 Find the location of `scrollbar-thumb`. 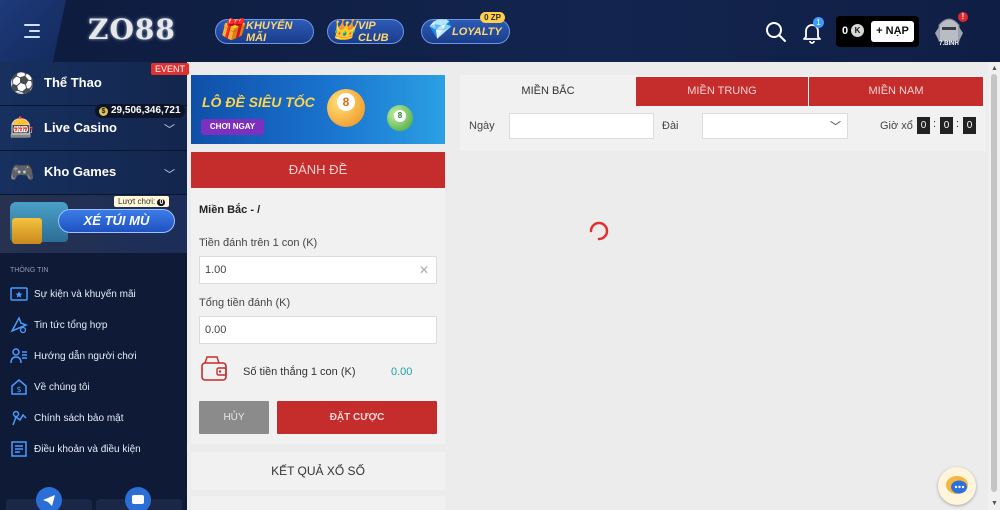

scrollbar-thumb is located at coordinates (994, 283).